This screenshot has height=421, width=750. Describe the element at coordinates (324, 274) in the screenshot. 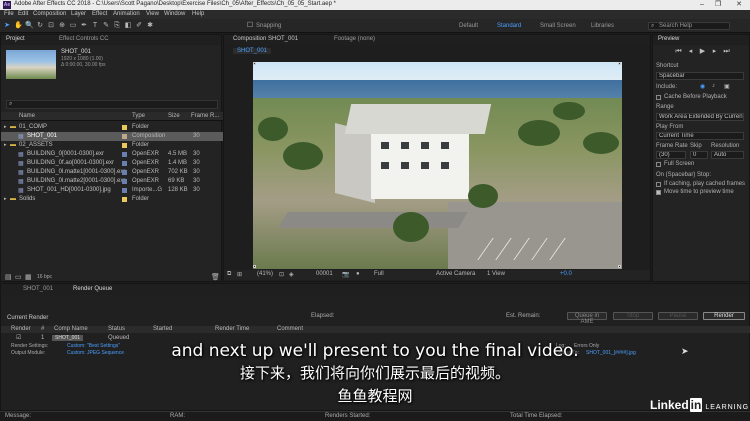

I see `timecode-display: 00001` at that location.